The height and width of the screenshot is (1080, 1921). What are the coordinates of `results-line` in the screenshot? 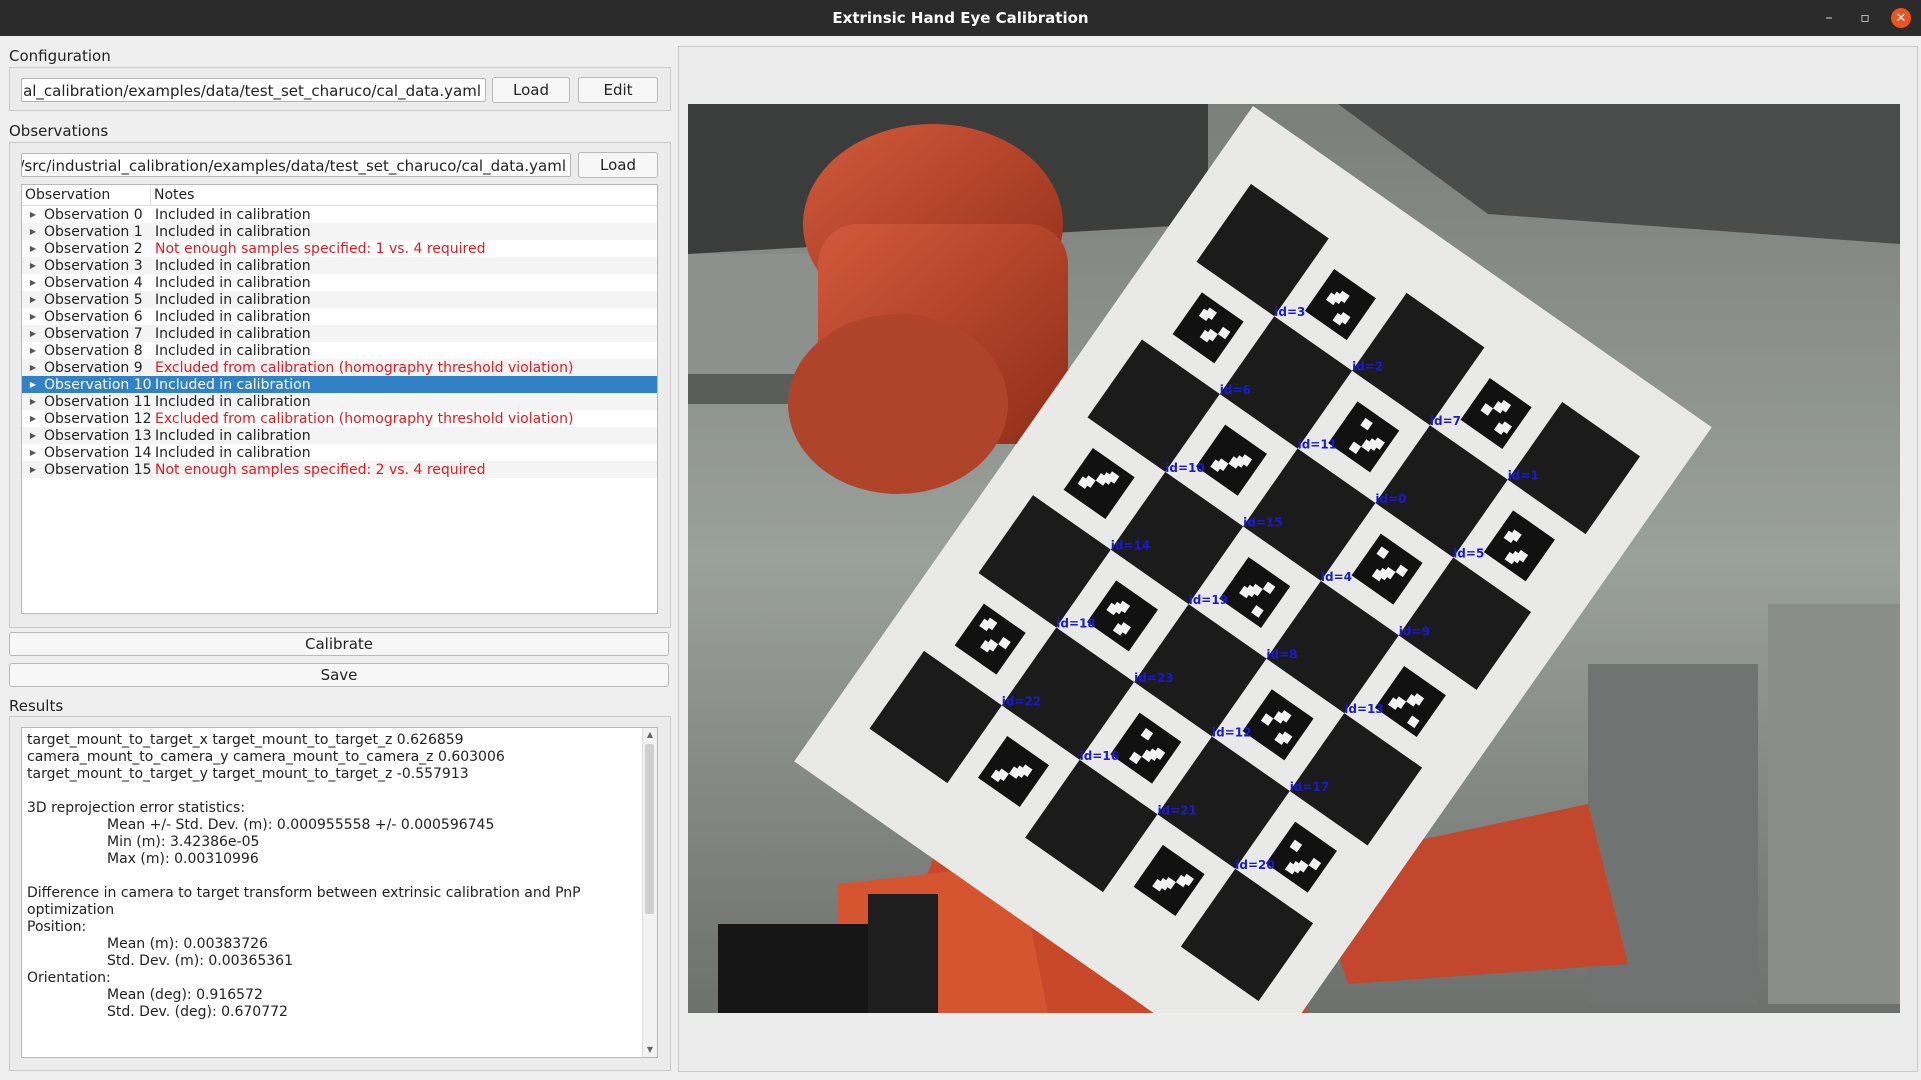 It's located at (332, 876).